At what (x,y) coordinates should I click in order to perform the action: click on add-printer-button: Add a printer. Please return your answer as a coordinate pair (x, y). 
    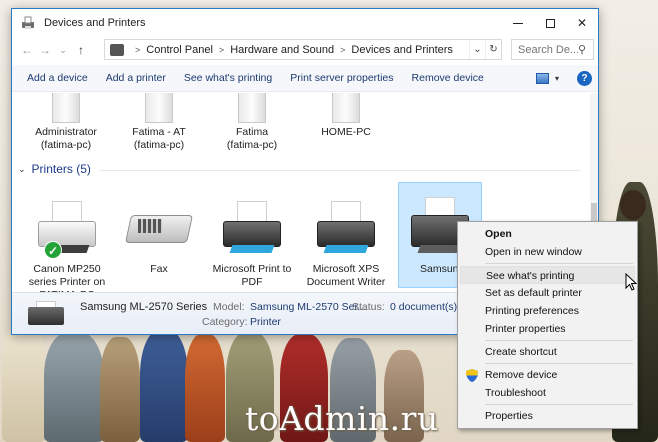
    Looking at the image, I should click on (136, 78).